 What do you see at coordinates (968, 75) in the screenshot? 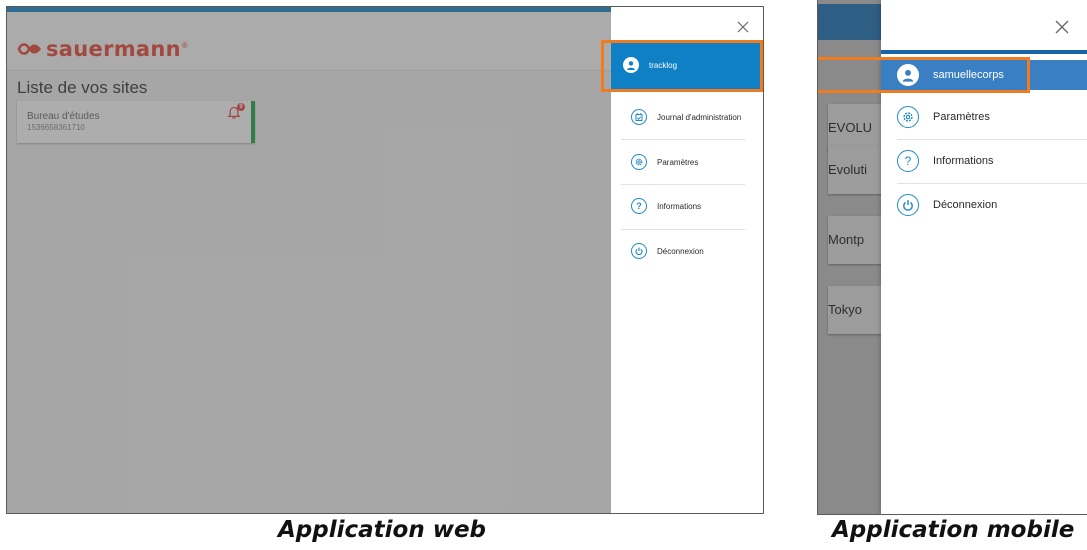
I see `user-name: samuellecorps` at bounding box center [968, 75].